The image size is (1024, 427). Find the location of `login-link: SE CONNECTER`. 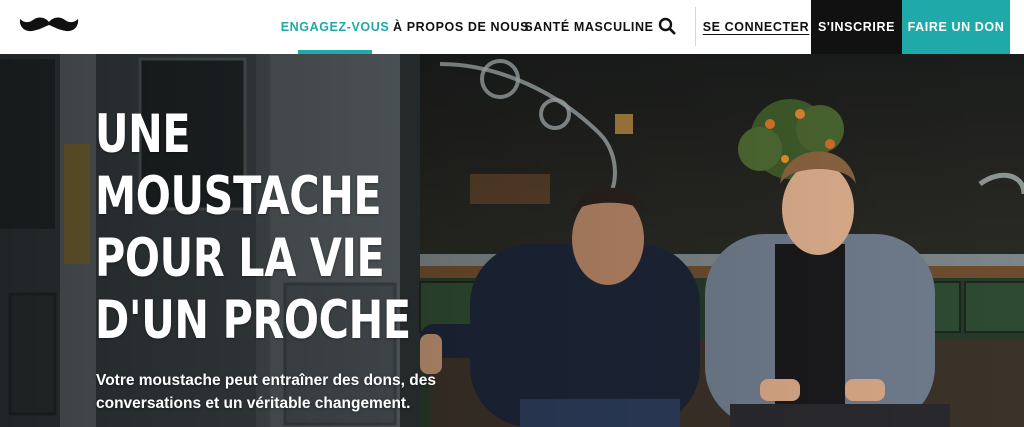

login-link: SE CONNECTER is located at coordinates (756, 27).